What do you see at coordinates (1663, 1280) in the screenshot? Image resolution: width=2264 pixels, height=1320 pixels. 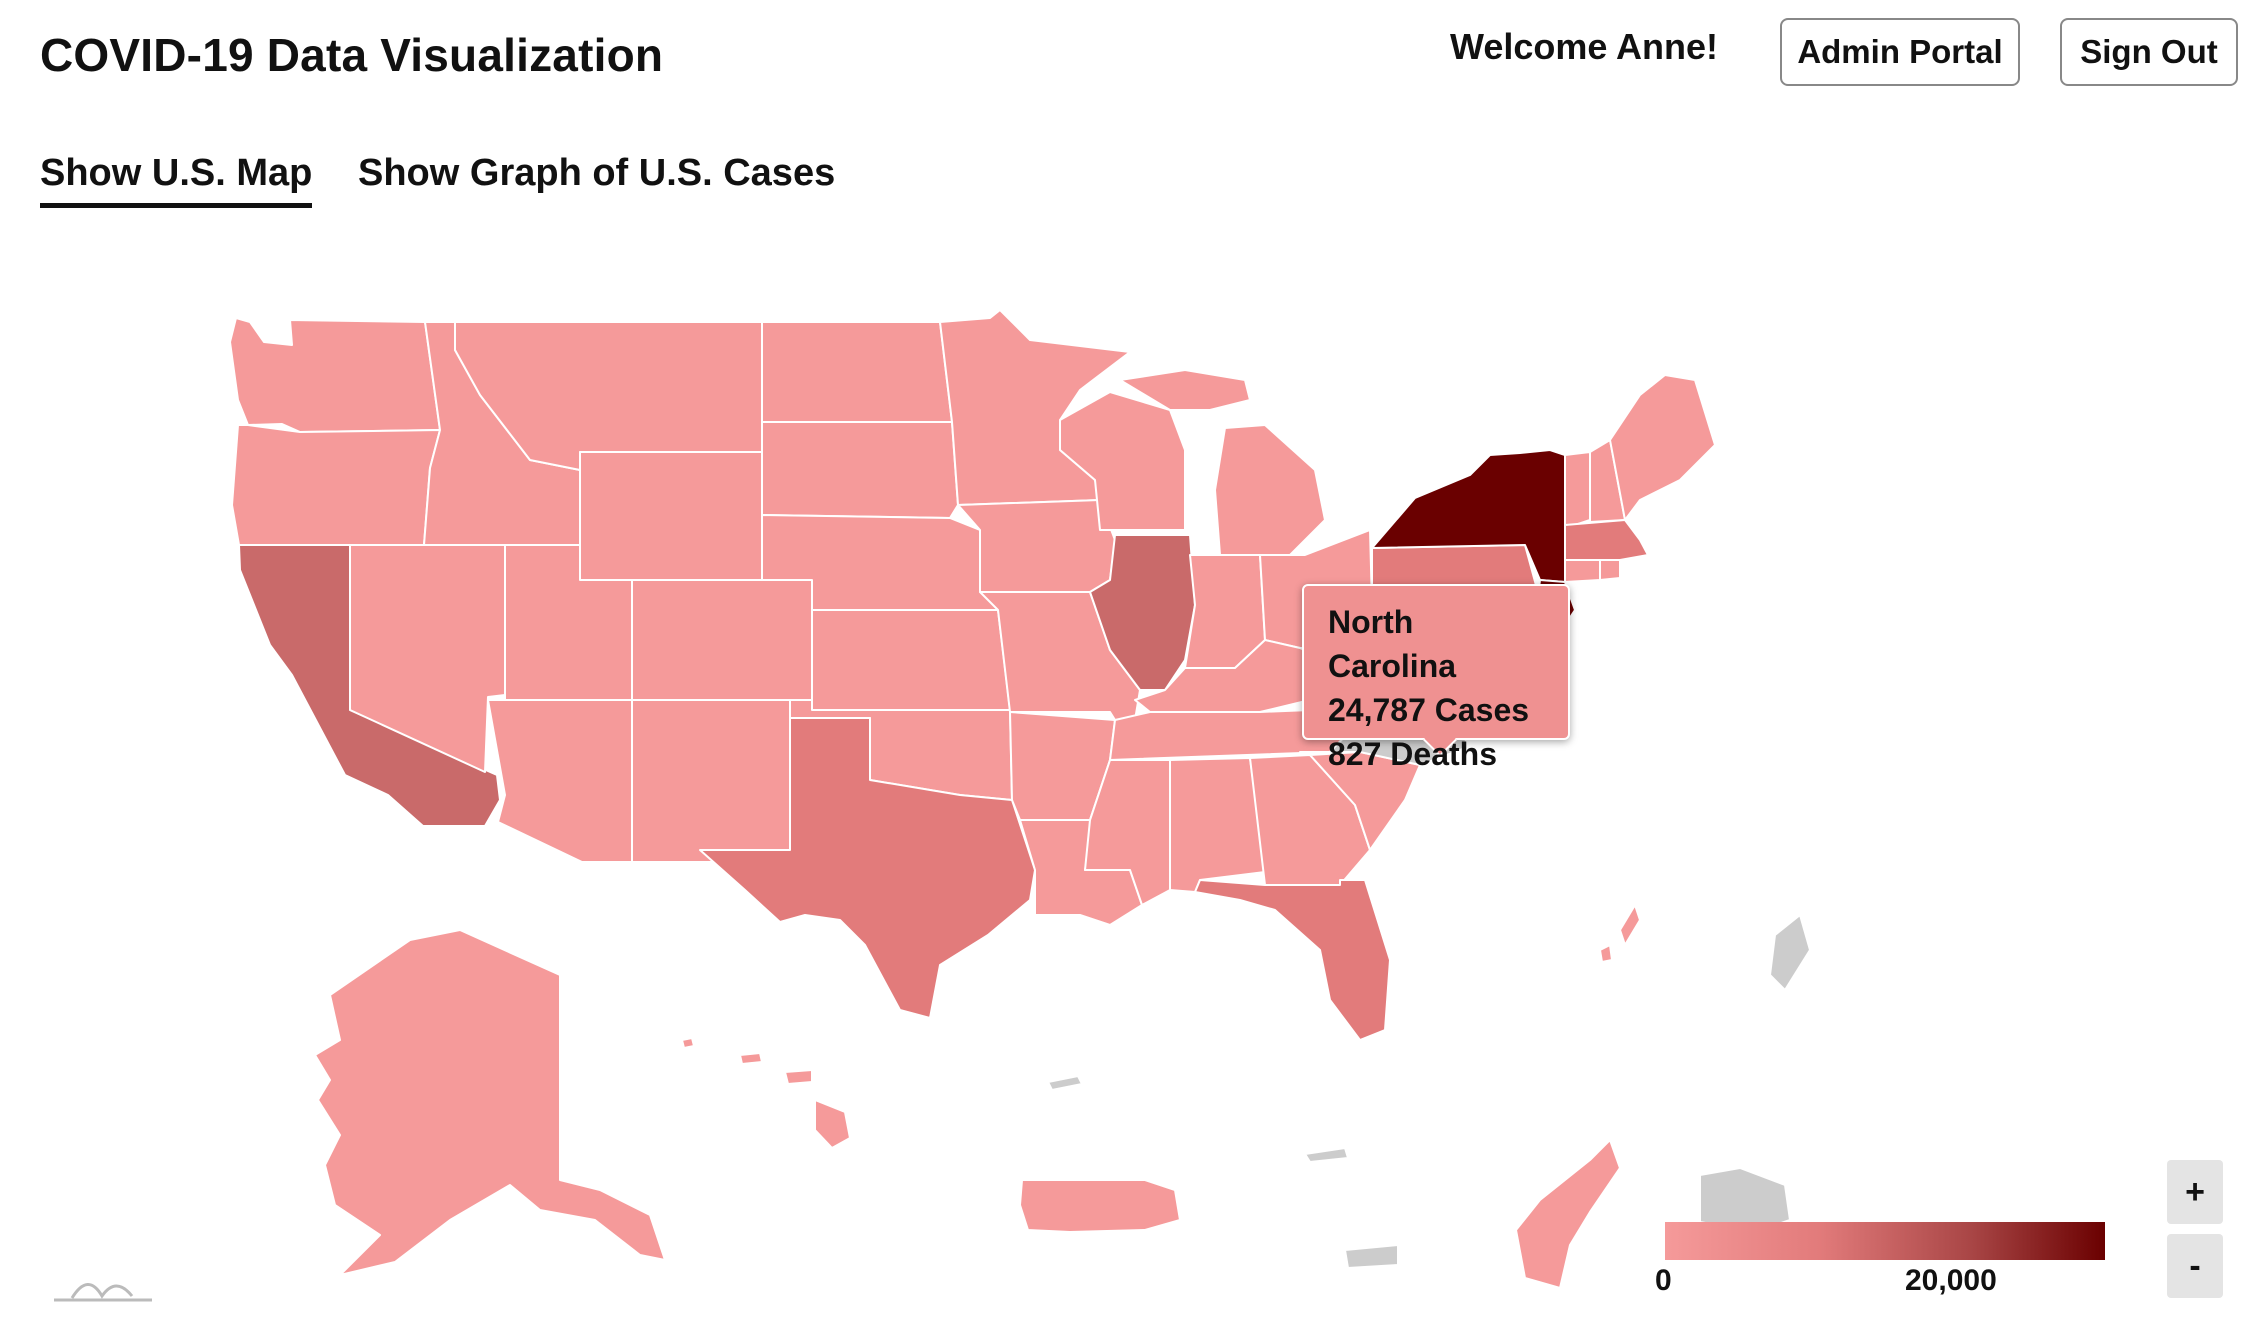 I see `legend-min-label: 0` at bounding box center [1663, 1280].